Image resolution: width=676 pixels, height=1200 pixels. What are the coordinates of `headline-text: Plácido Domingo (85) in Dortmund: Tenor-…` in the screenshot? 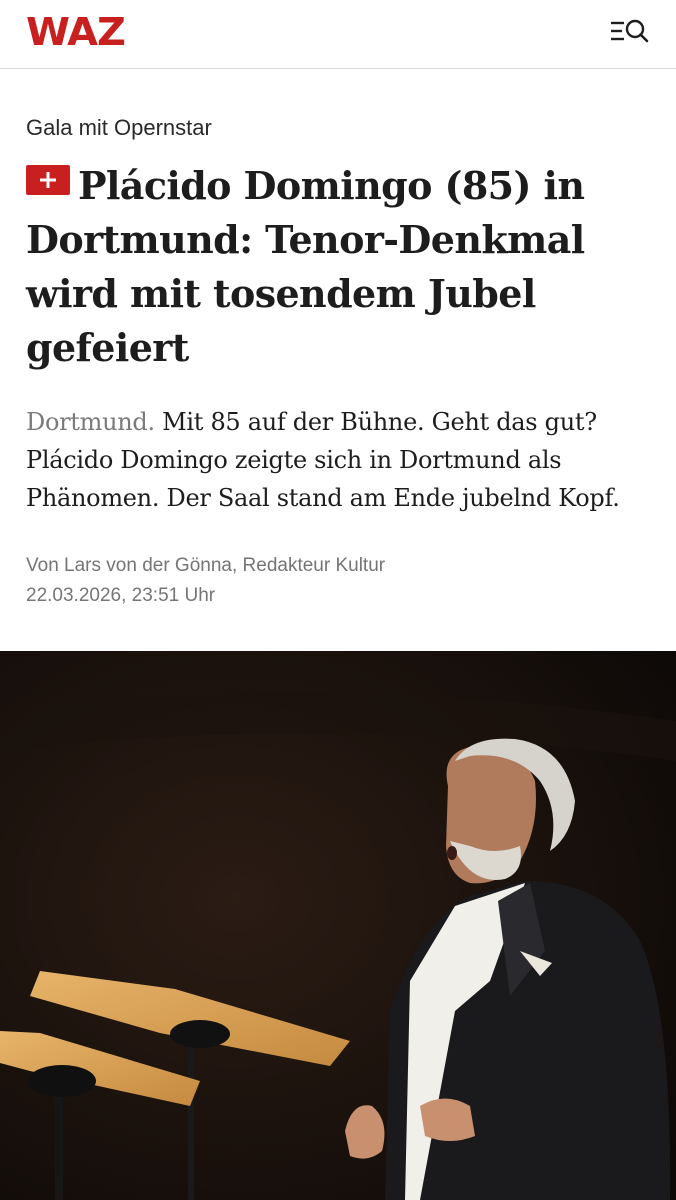 It's located at (305, 266).